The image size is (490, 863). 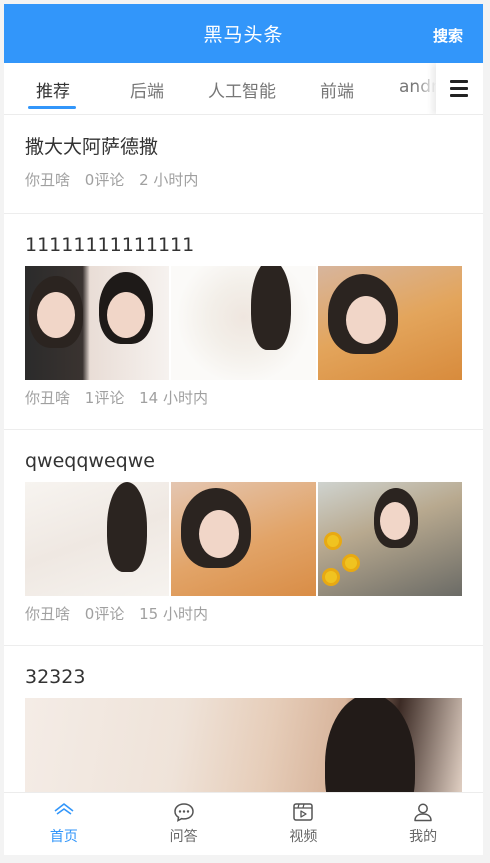 What do you see at coordinates (110, 245) in the screenshot?
I see `article-title: 11111111111111` at bounding box center [110, 245].